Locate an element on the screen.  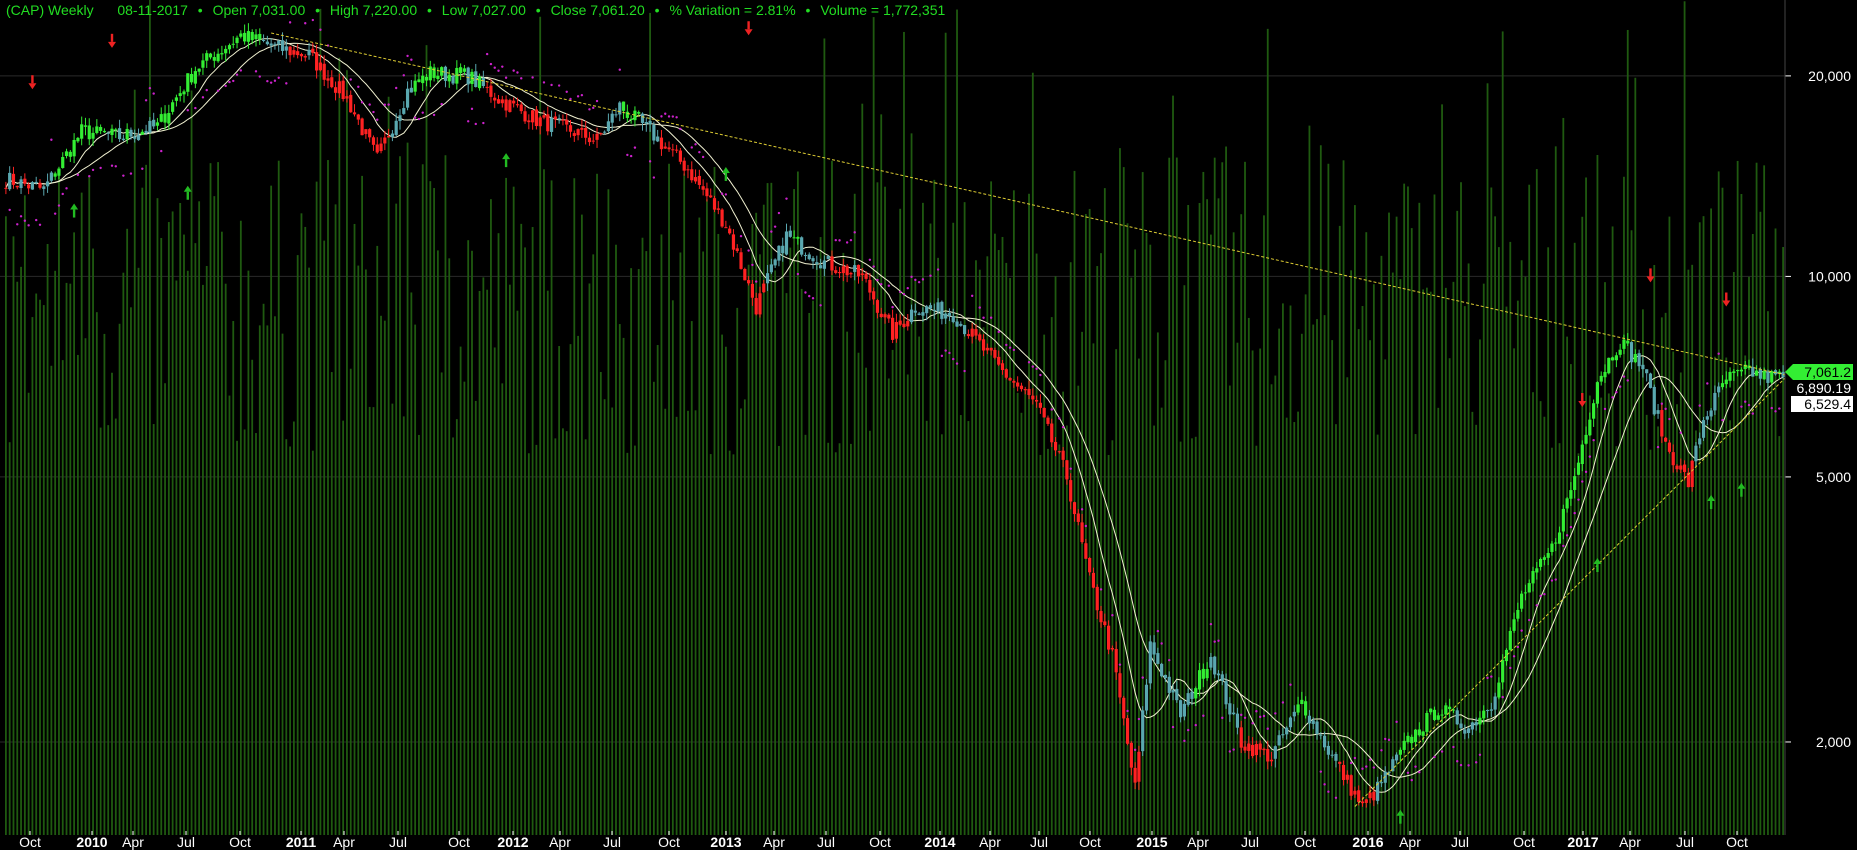
x-tick-label: Jul is located at coordinates (1250, 842).